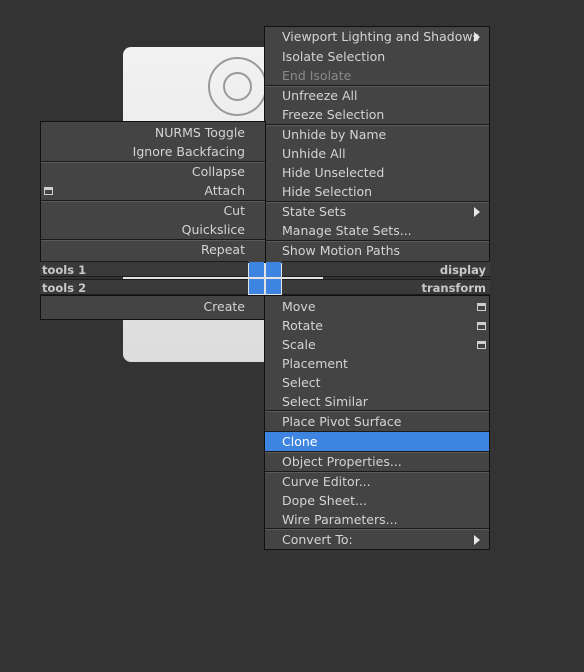 This screenshot has height=672, width=584. I want to click on menu-item-collapse: Collapse, so click(218, 171).